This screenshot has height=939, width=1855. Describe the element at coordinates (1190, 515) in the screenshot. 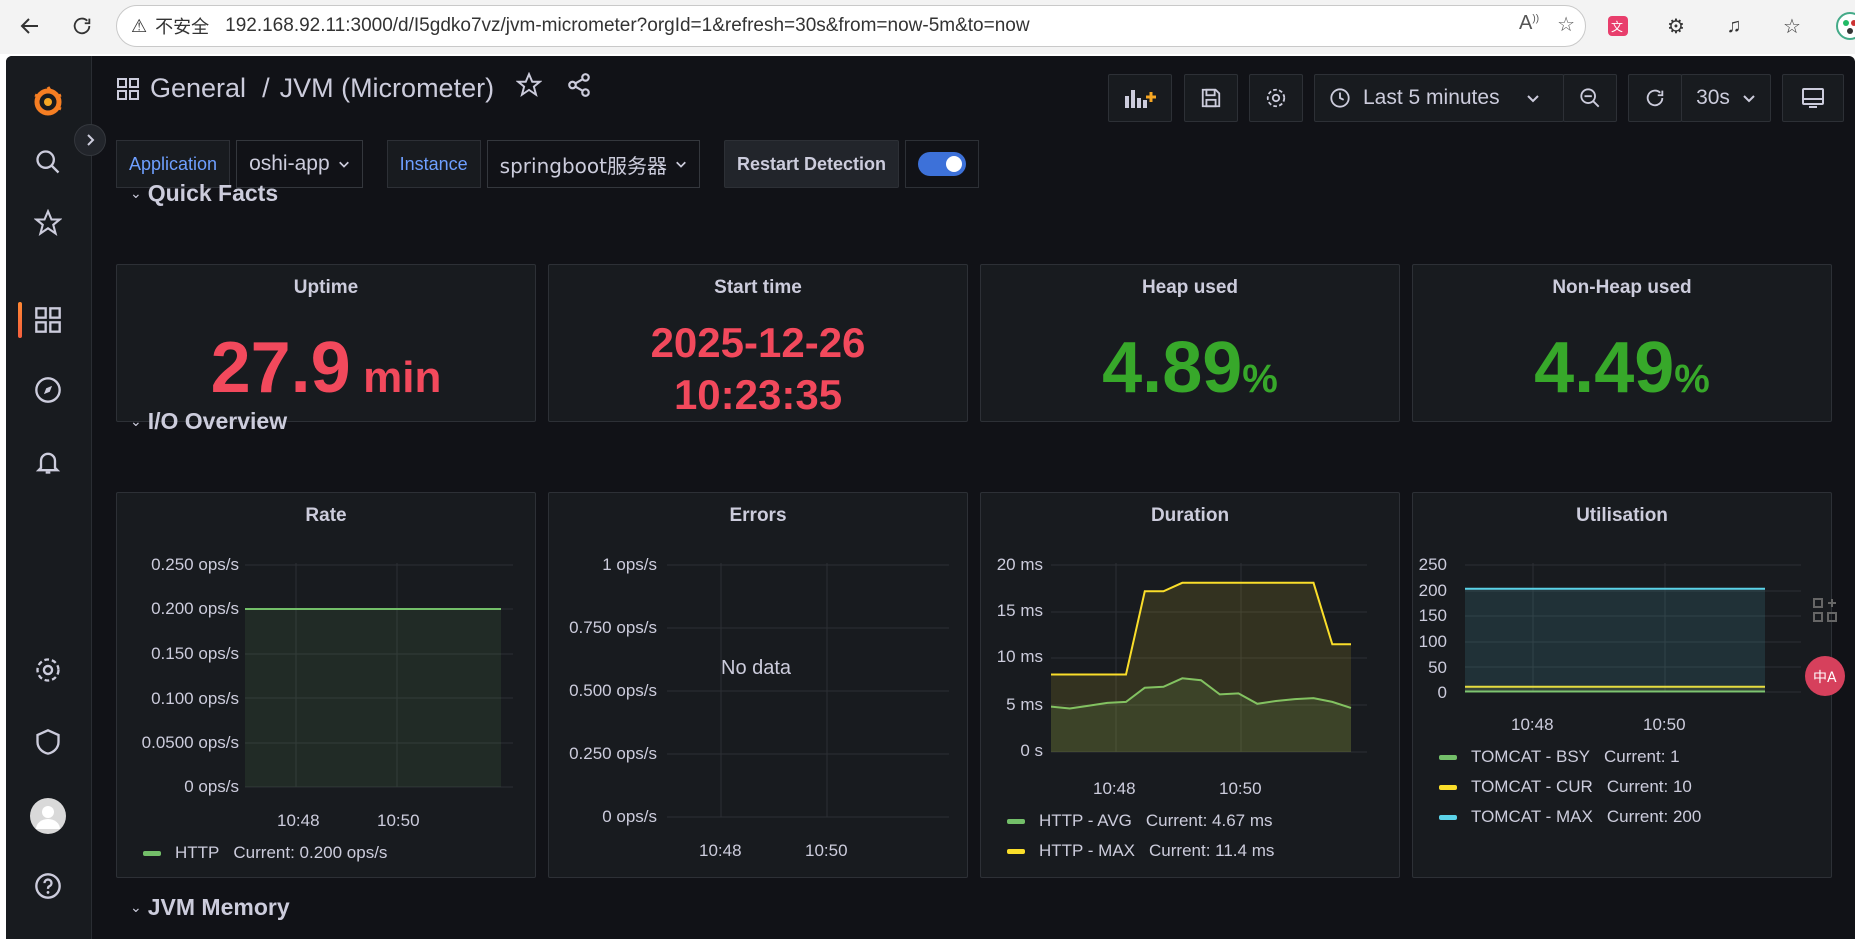

I see `panel-title: Duration` at that location.